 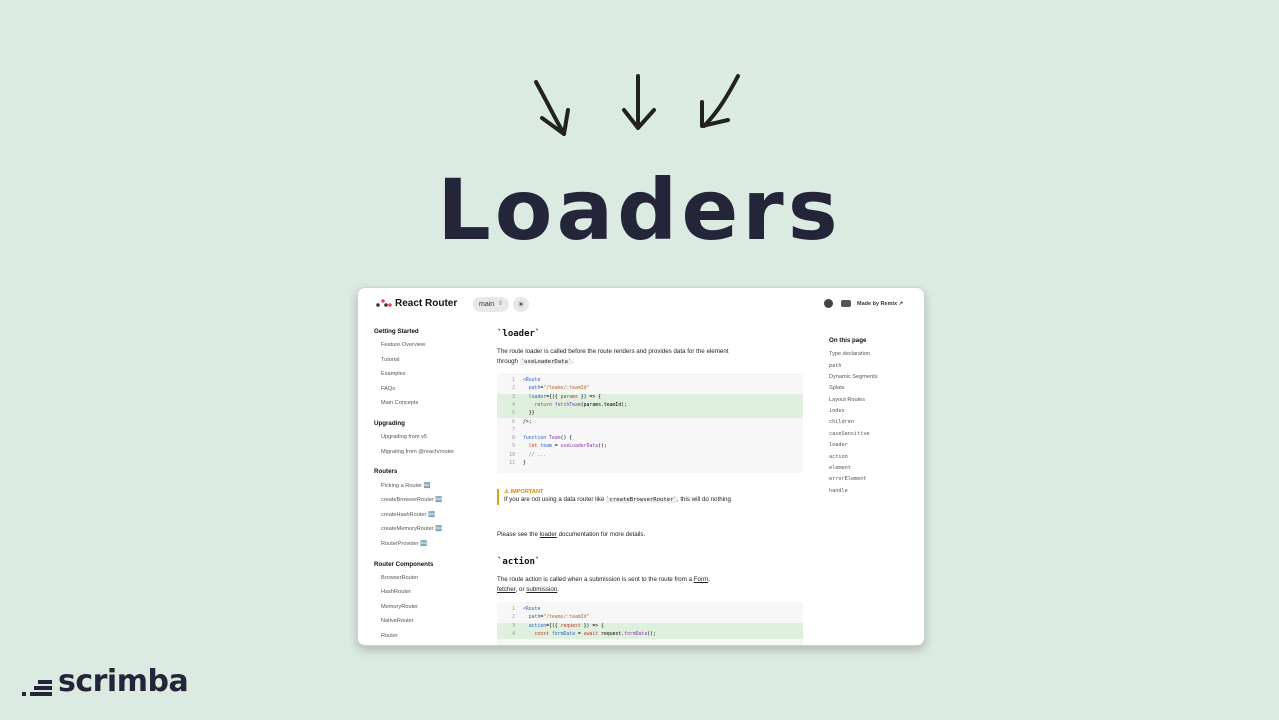 What do you see at coordinates (849, 354) in the screenshot?
I see `toc-item: Type declaration` at bounding box center [849, 354].